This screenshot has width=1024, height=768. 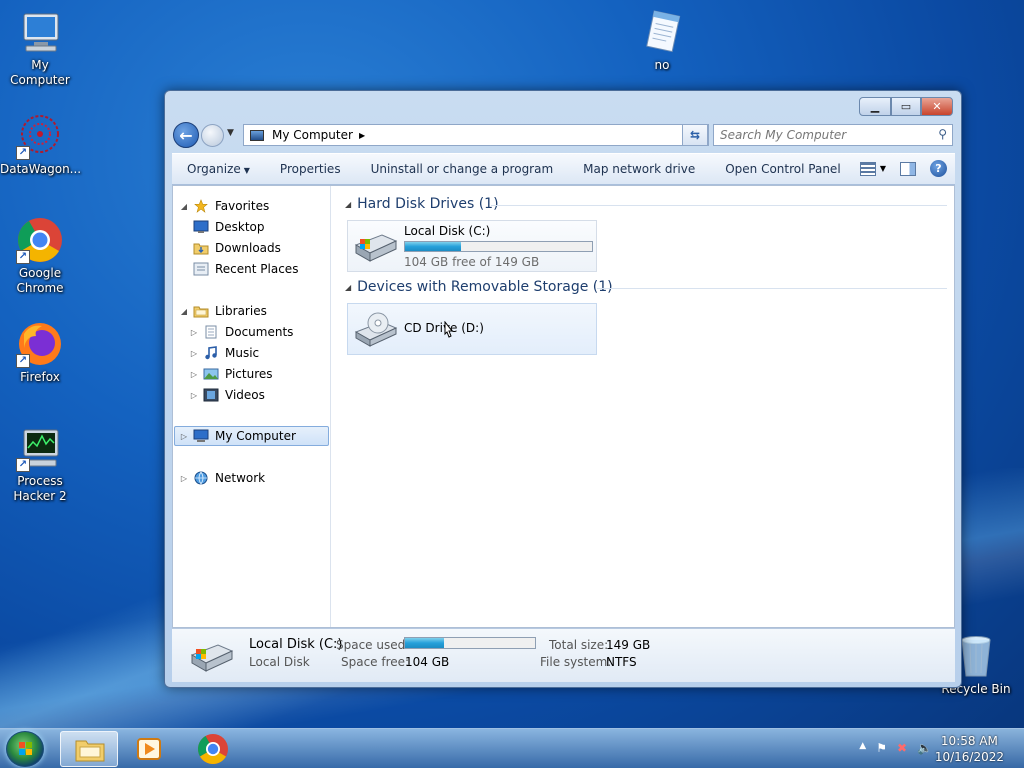 I want to click on refresh-icon: ⇆, so click(x=695, y=135).